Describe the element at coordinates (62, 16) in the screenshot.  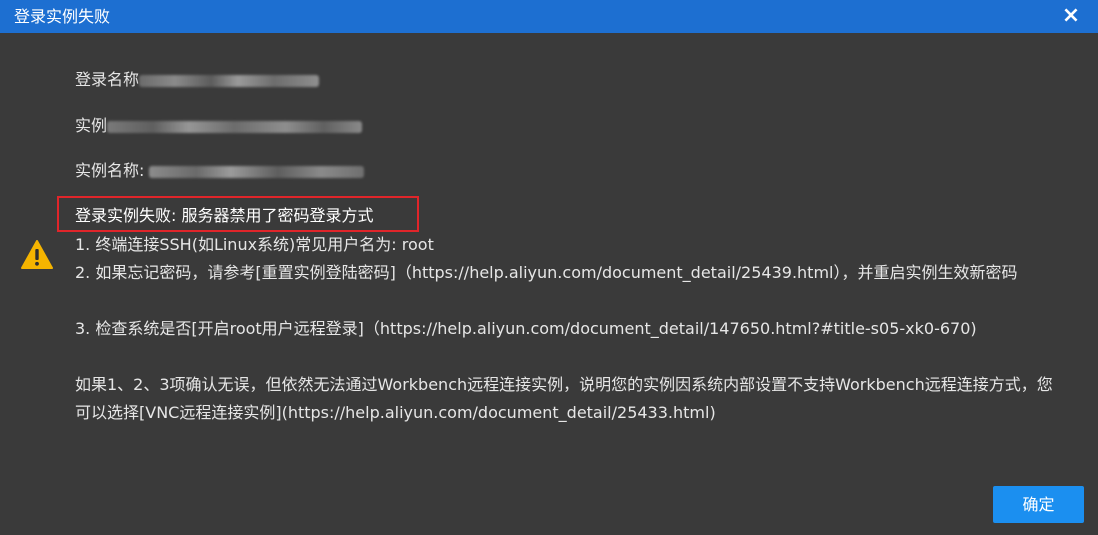
I see `dialog-title: 登录实例失败` at that location.